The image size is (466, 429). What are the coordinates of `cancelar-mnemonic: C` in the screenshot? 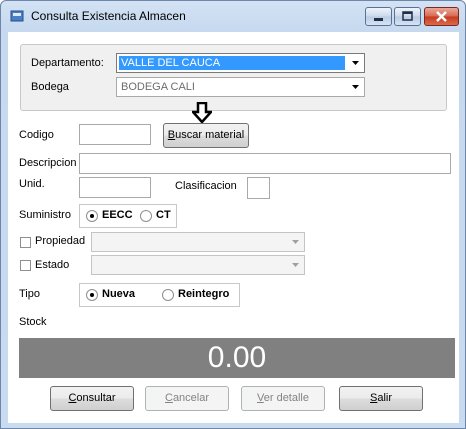 It's located at (168, 398).